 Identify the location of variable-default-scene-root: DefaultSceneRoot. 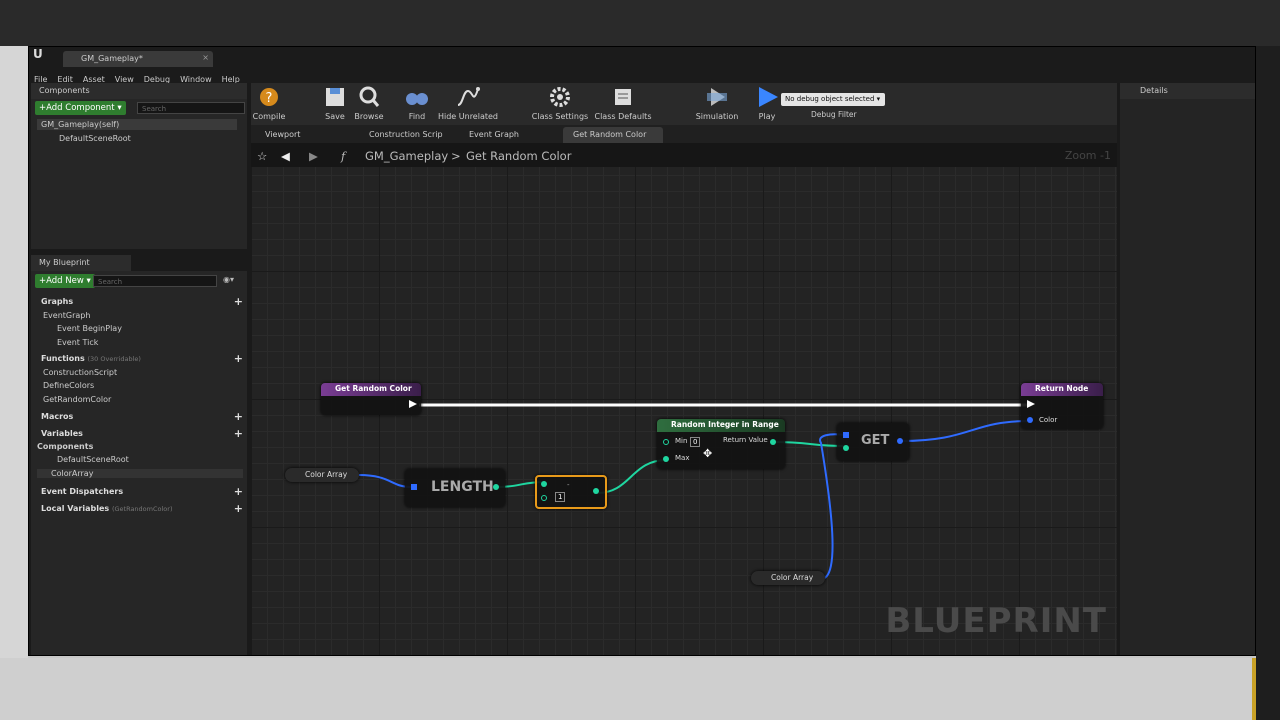
(93, 459).